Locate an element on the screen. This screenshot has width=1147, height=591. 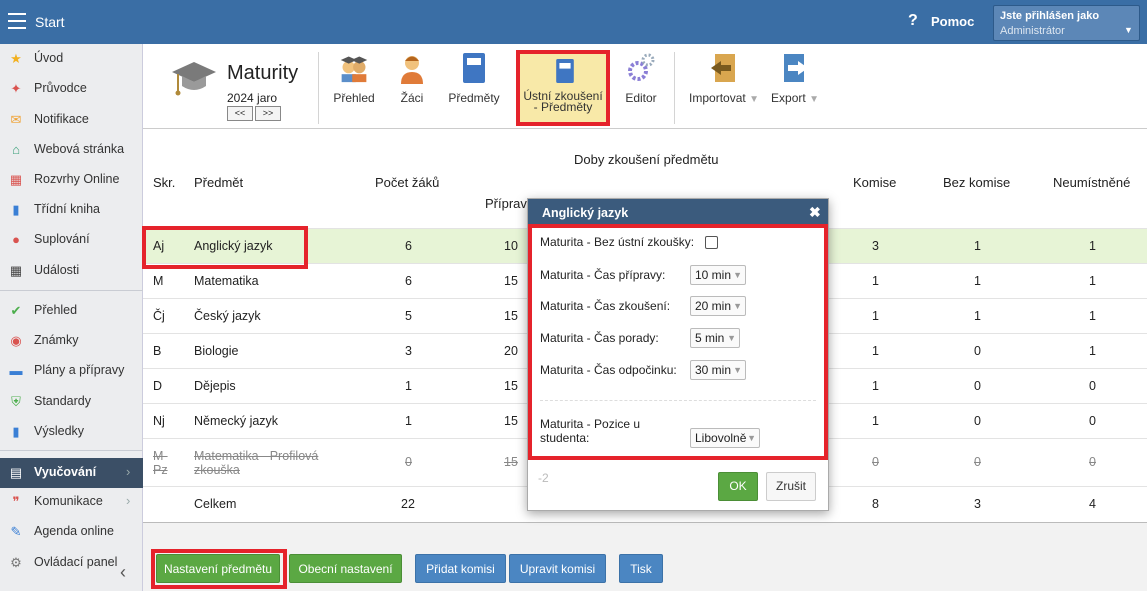
col-header-neumistnene: Neumístněné is located at coordinates (1091, 182).